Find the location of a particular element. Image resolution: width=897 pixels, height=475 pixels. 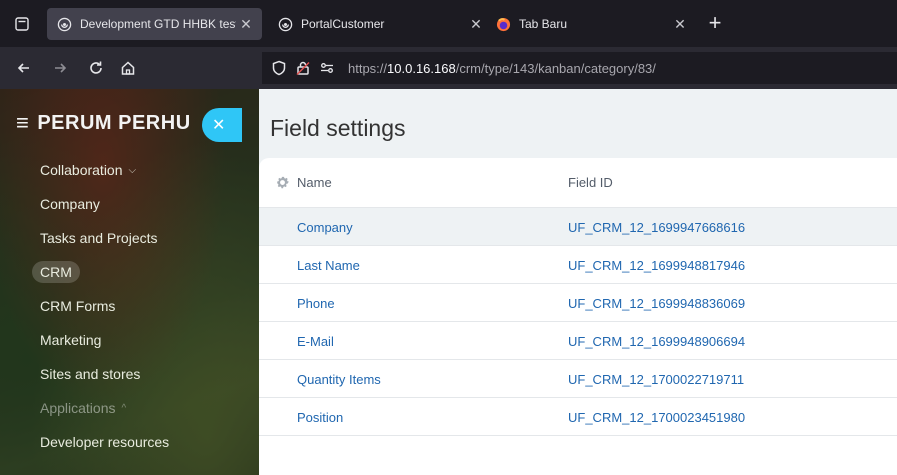

page-title: Field settings is located at coordinates (338, 128).